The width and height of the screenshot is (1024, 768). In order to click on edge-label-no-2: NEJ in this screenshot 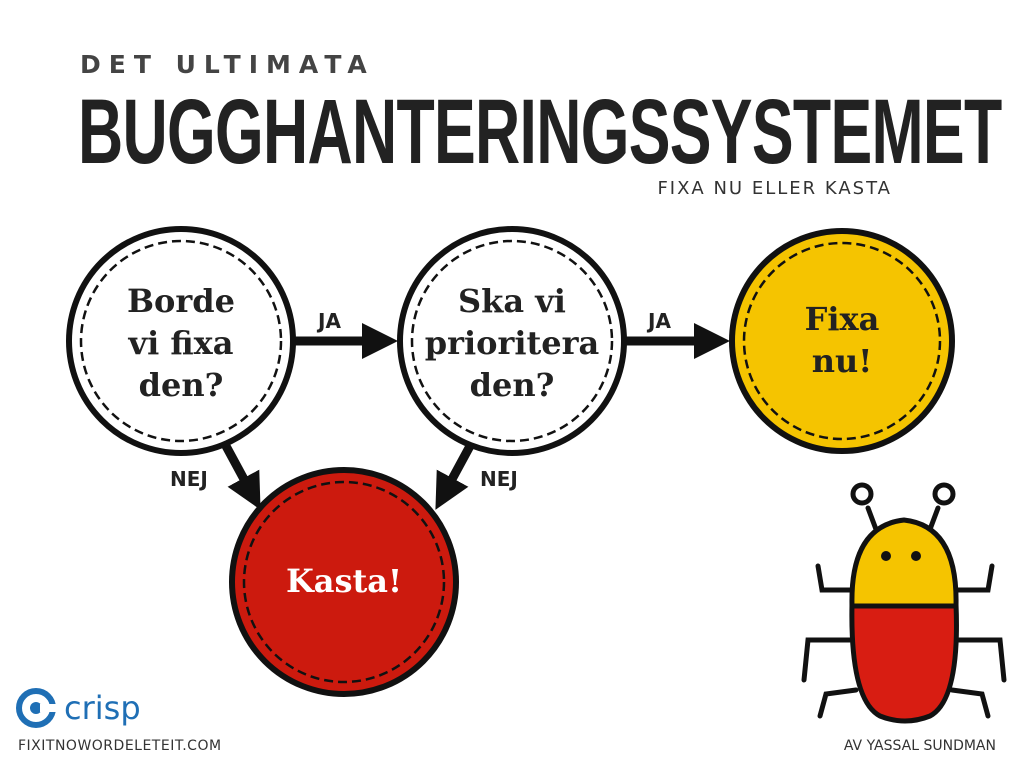, I will do `click(499, 479)`.